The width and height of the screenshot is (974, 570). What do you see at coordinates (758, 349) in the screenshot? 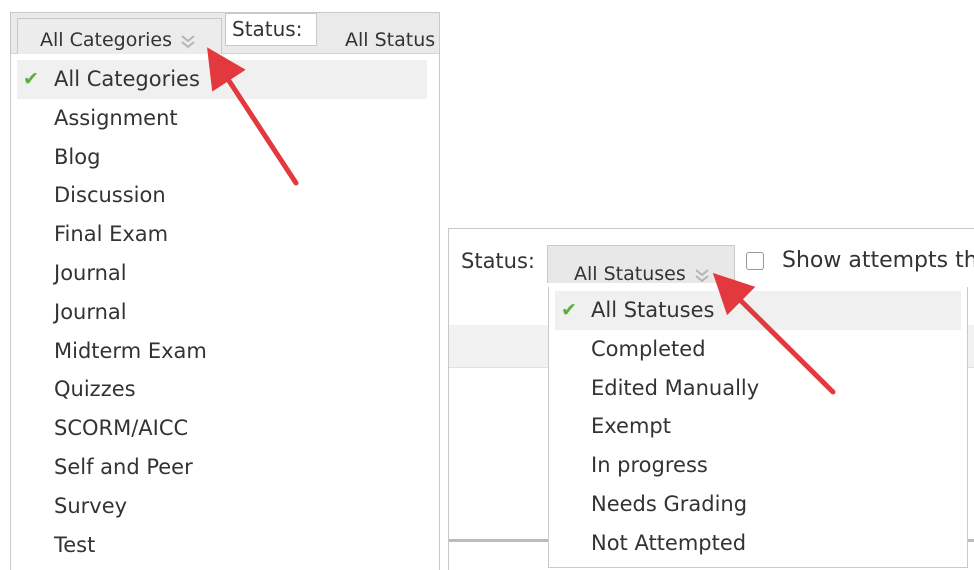
I see `menu-item-completed: Completed` at bounding box center [758, 349].